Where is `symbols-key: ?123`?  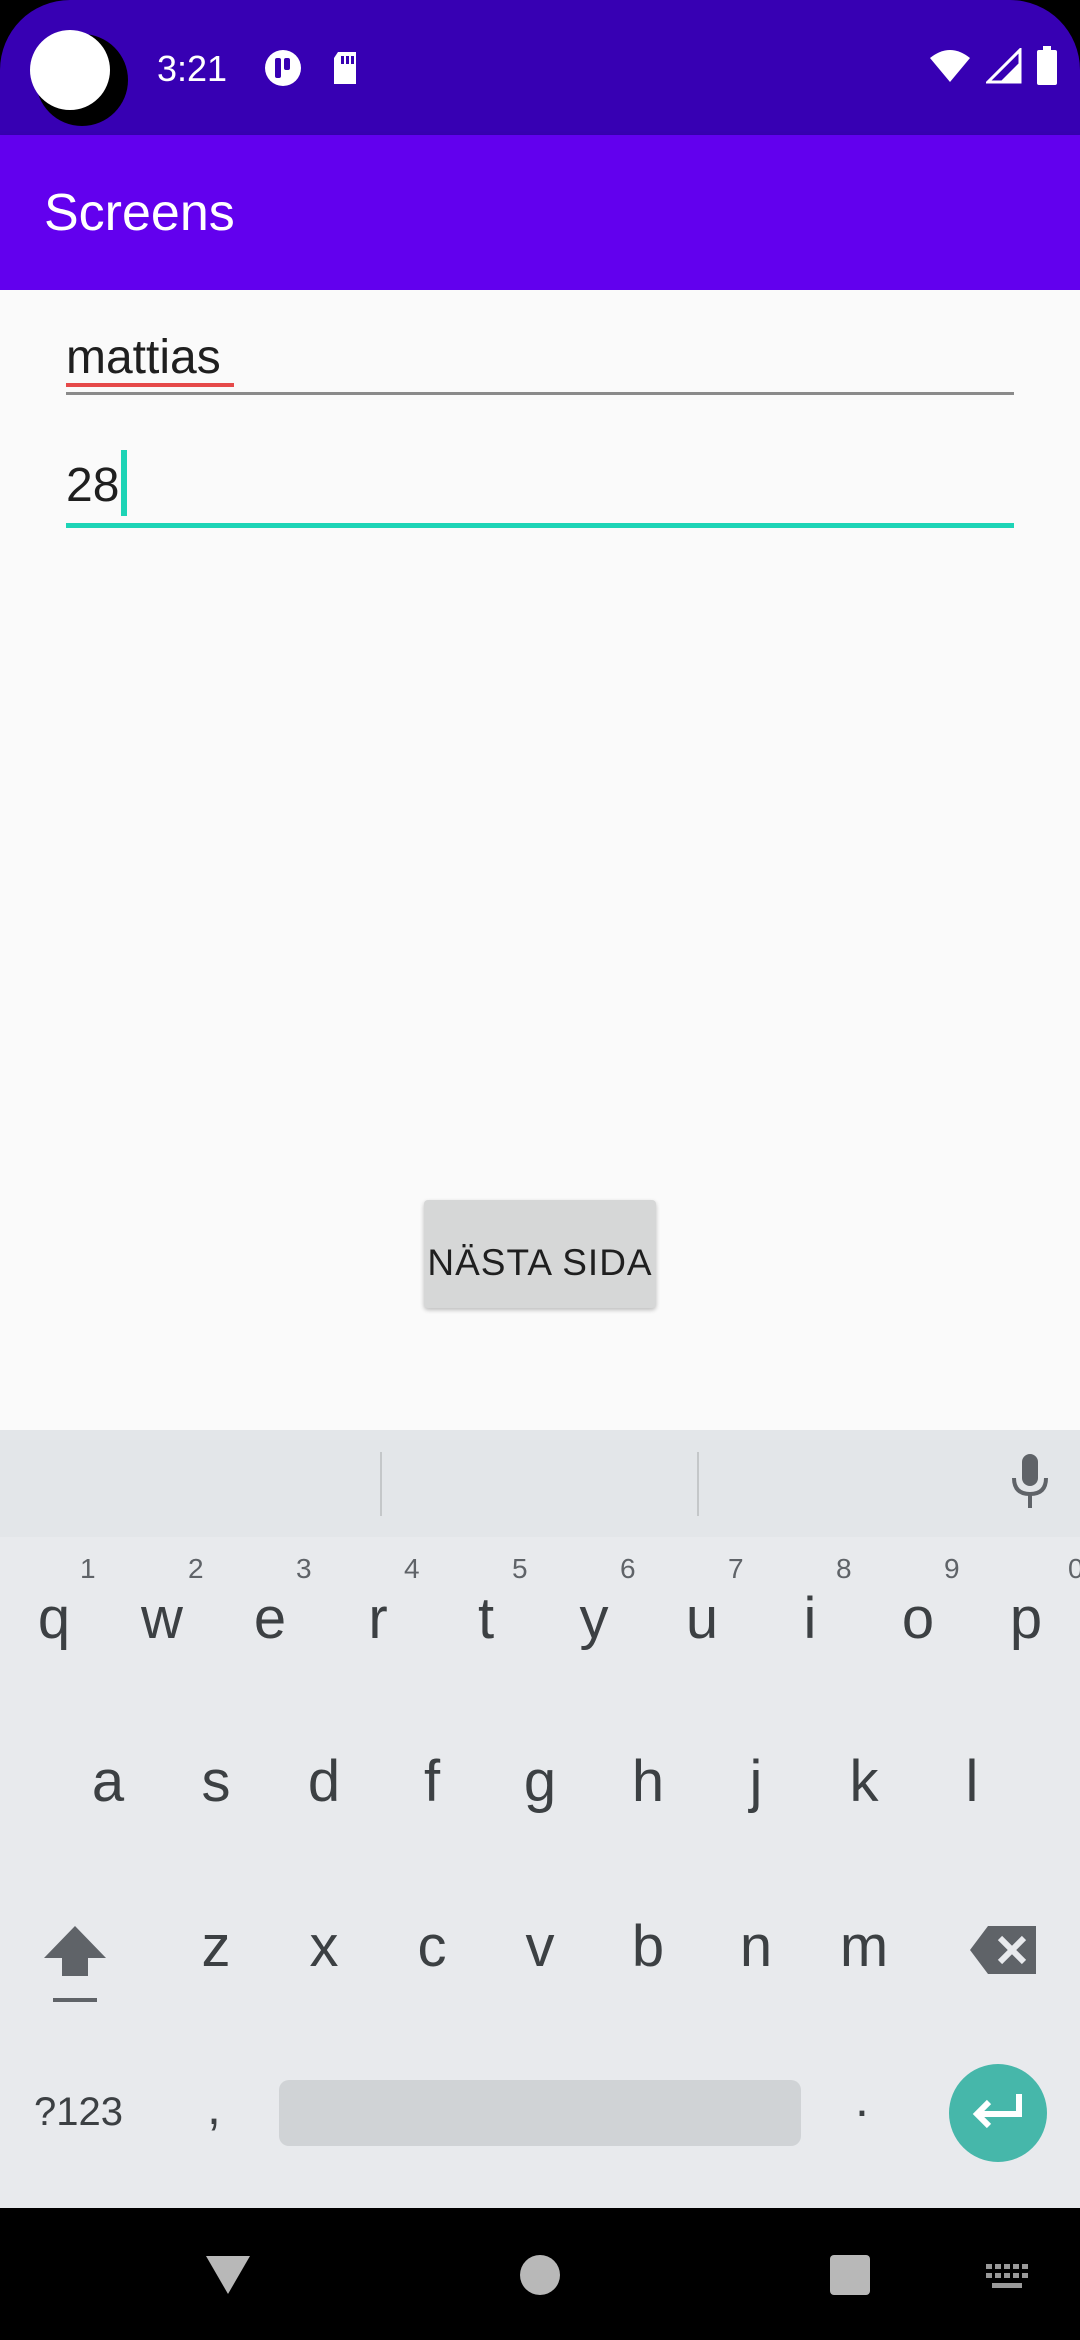
symbols-key: ?123 is located at coordinates (78, 2112).